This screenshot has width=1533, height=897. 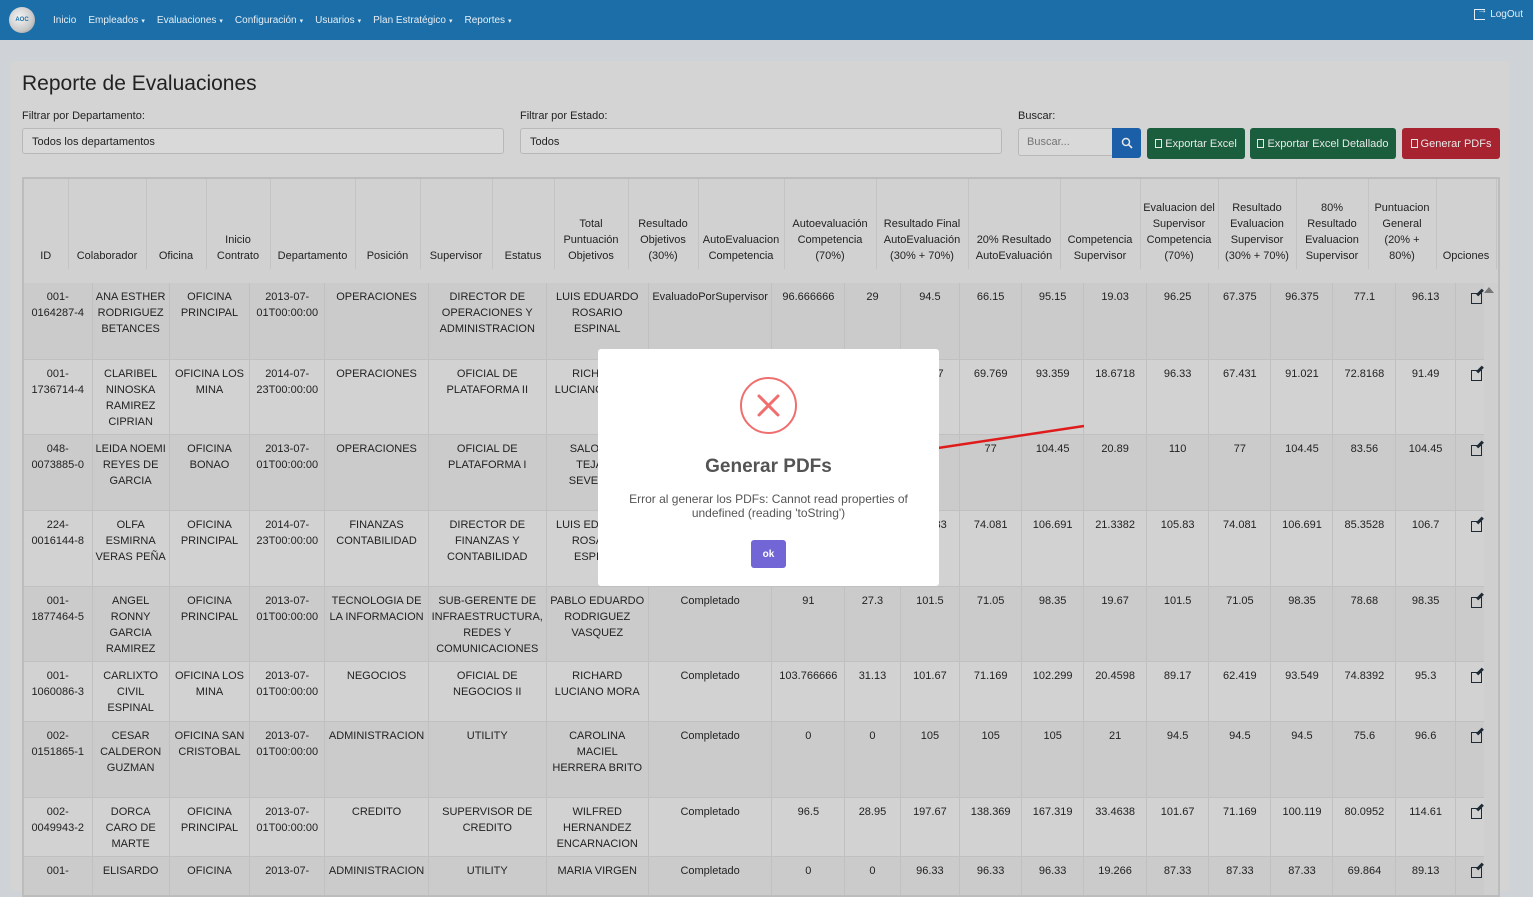 I want to click on export-excel-button: Exportar Excel, so click(x=1196, y=143).